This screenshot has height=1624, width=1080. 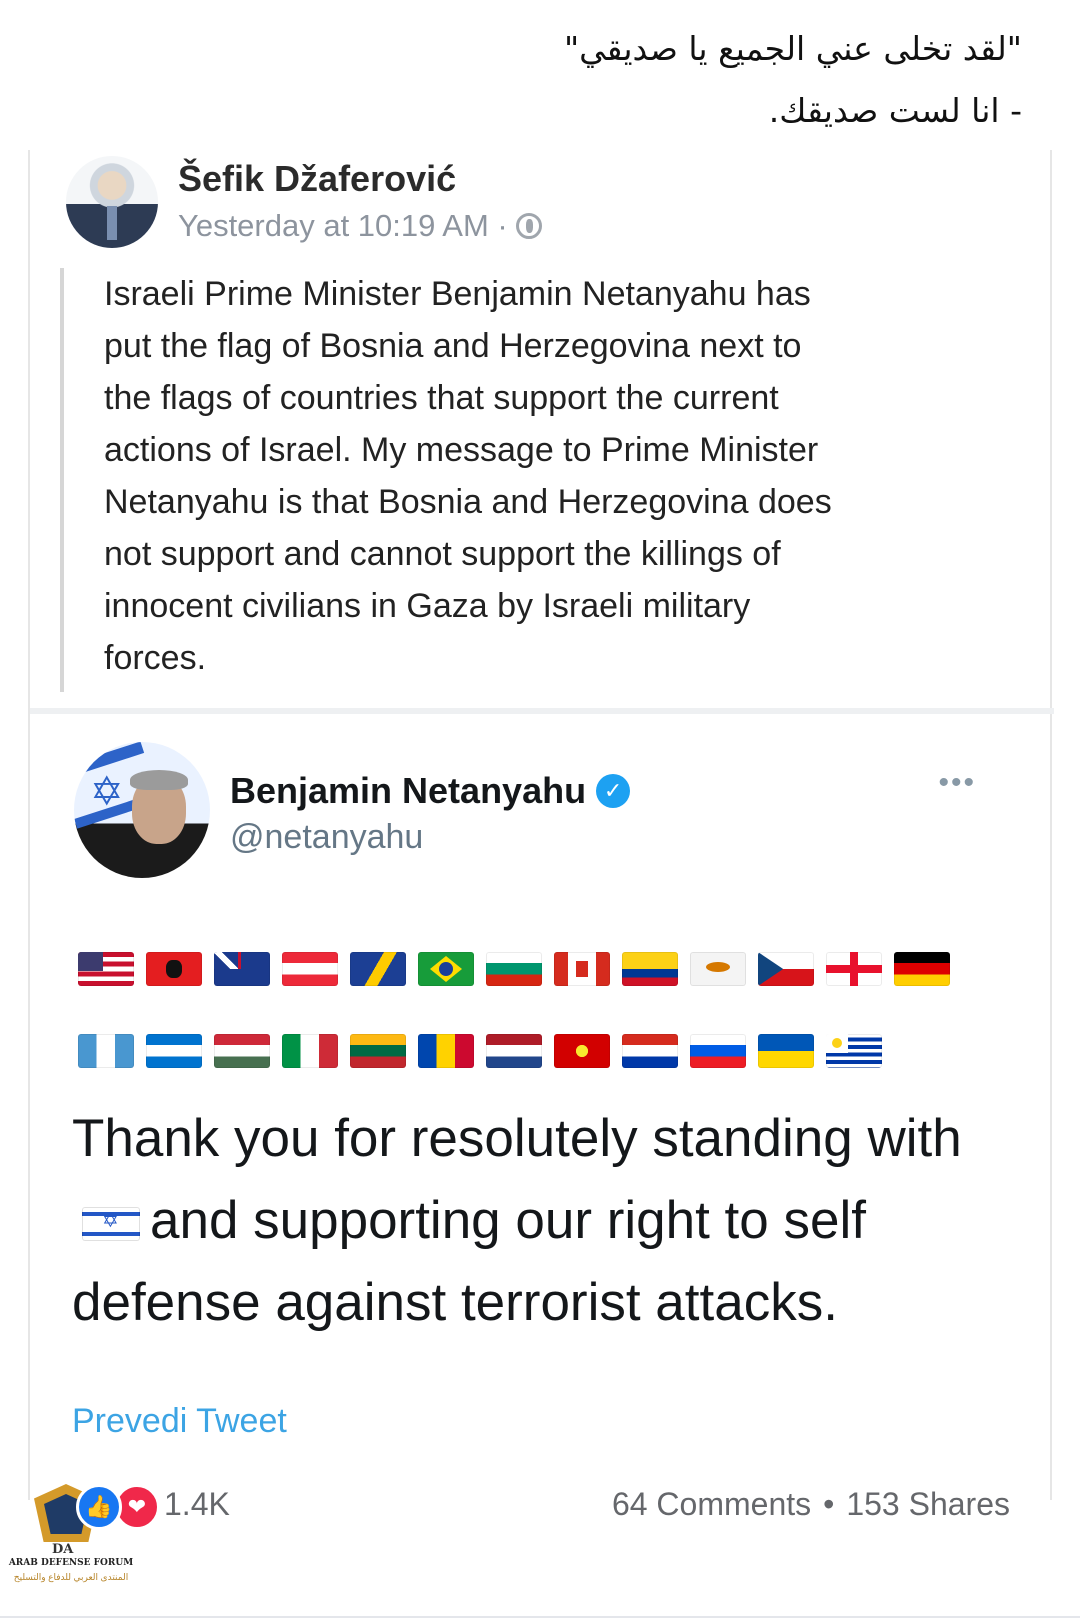 I want to click on fb-author-avatar, so click(x=112, y=202).